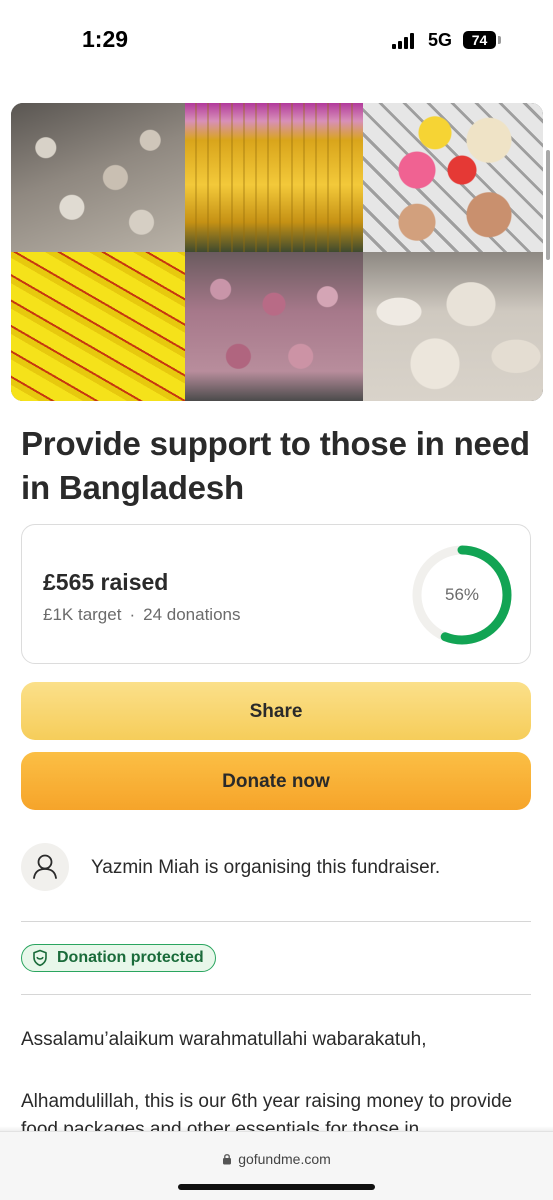 This screenshot has height=1200, width=553. Describe the element at coordinates (499, 40) in the screenshot. I see `battery-tip-icon` at that location.